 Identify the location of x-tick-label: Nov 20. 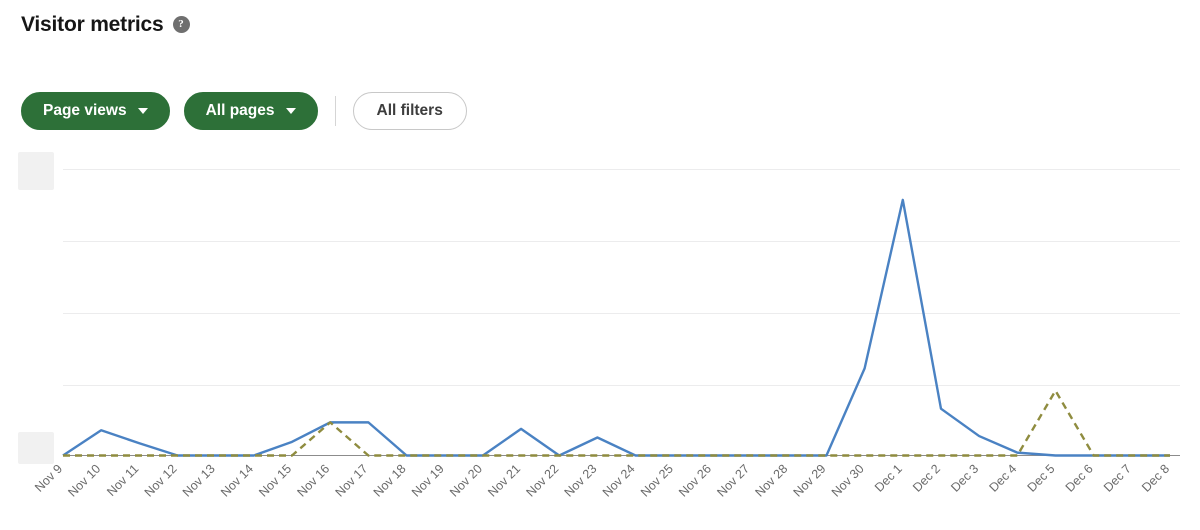
(466, 481).